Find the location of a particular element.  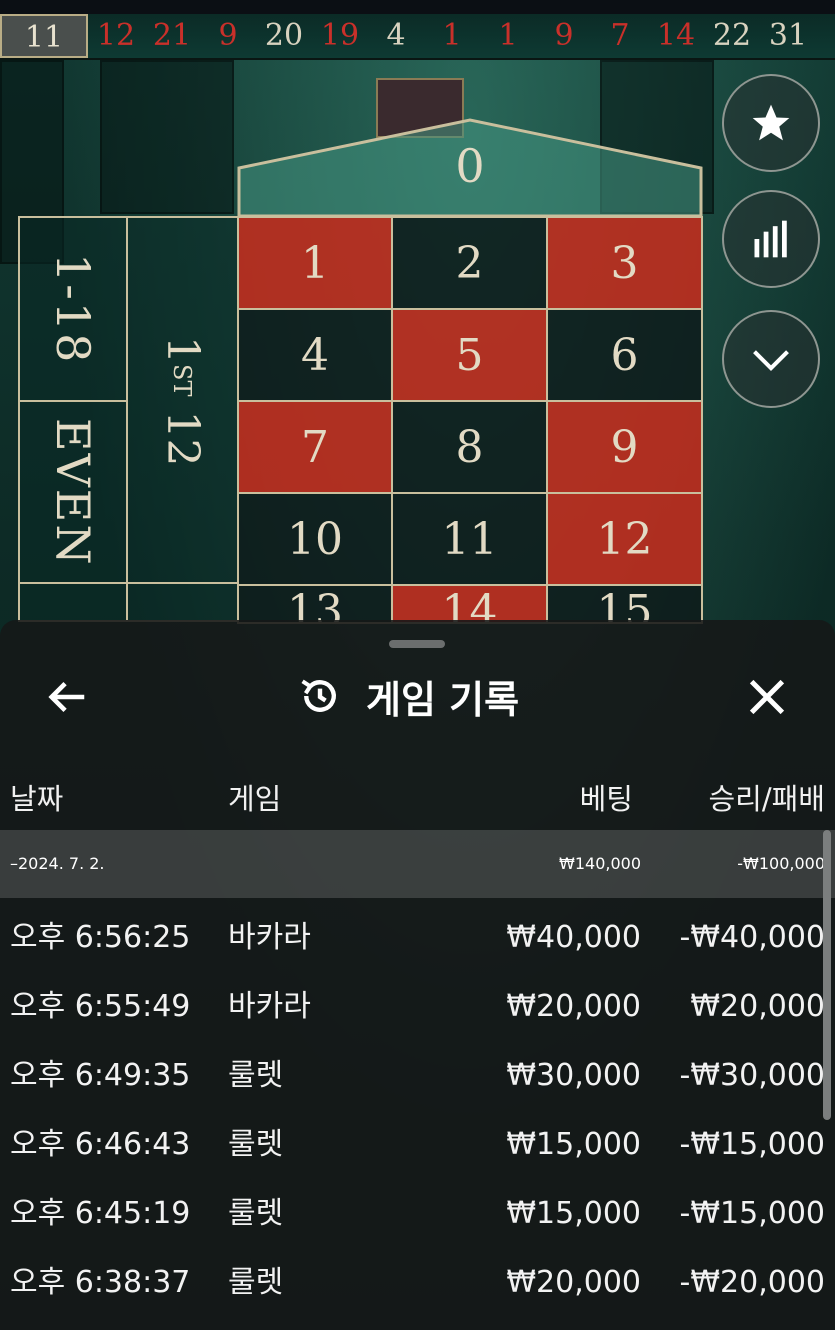

statistics-button is located at coordinates (771, 239).